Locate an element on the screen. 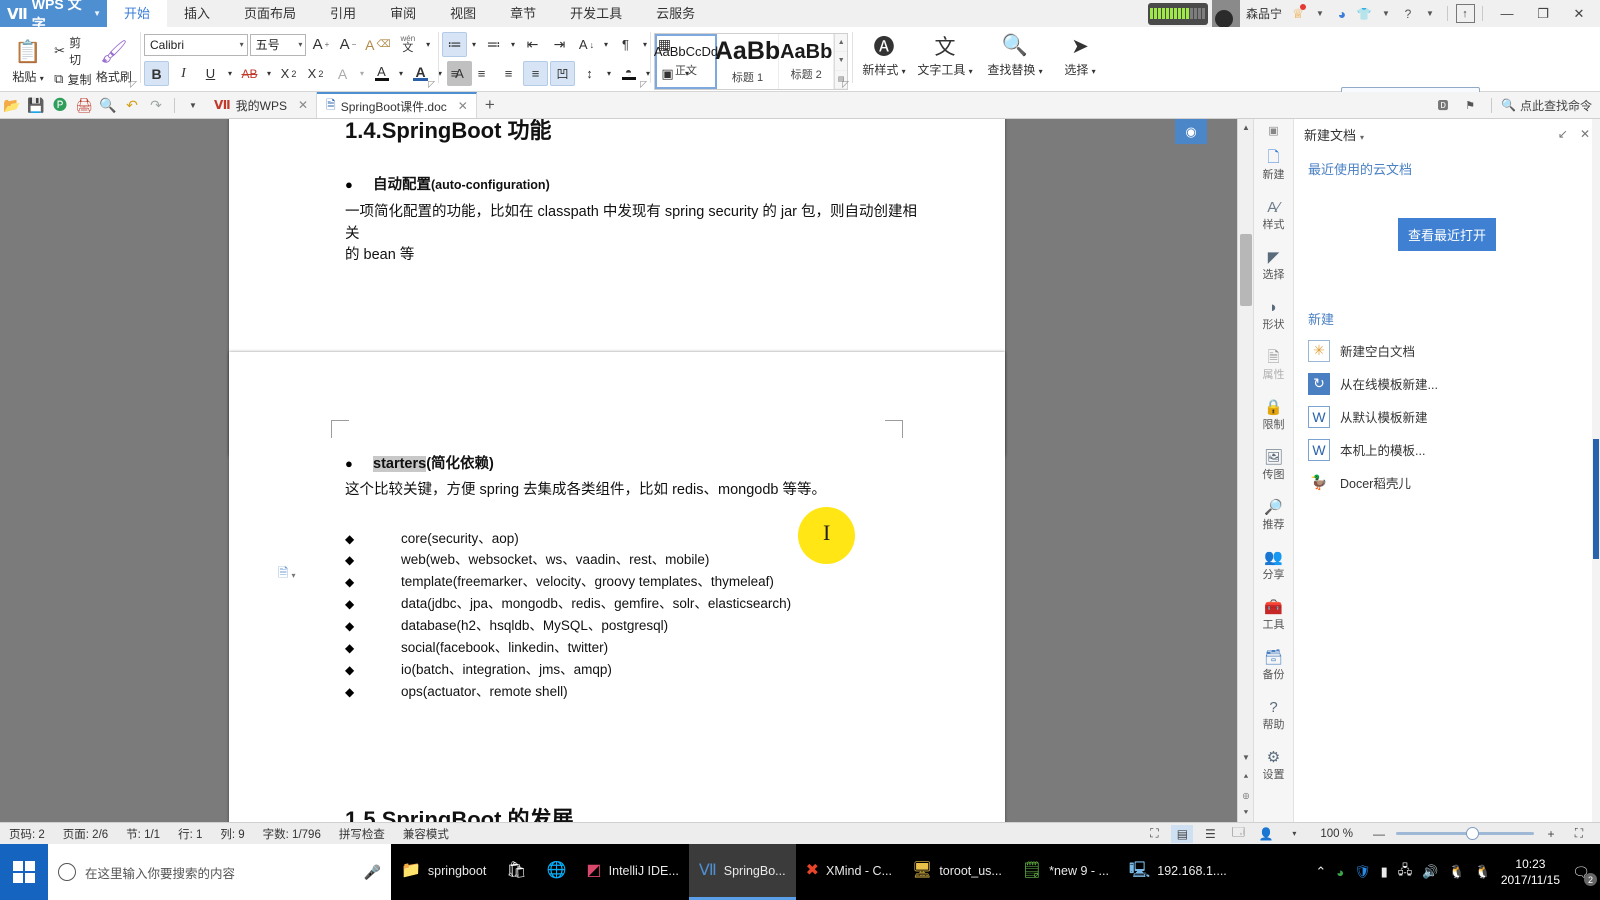 This screenshot has height=900, width=1600. doc-tab-springboot: 🗎 SpringBoot课件.doc ✕ is located at coordinates (397, 105).